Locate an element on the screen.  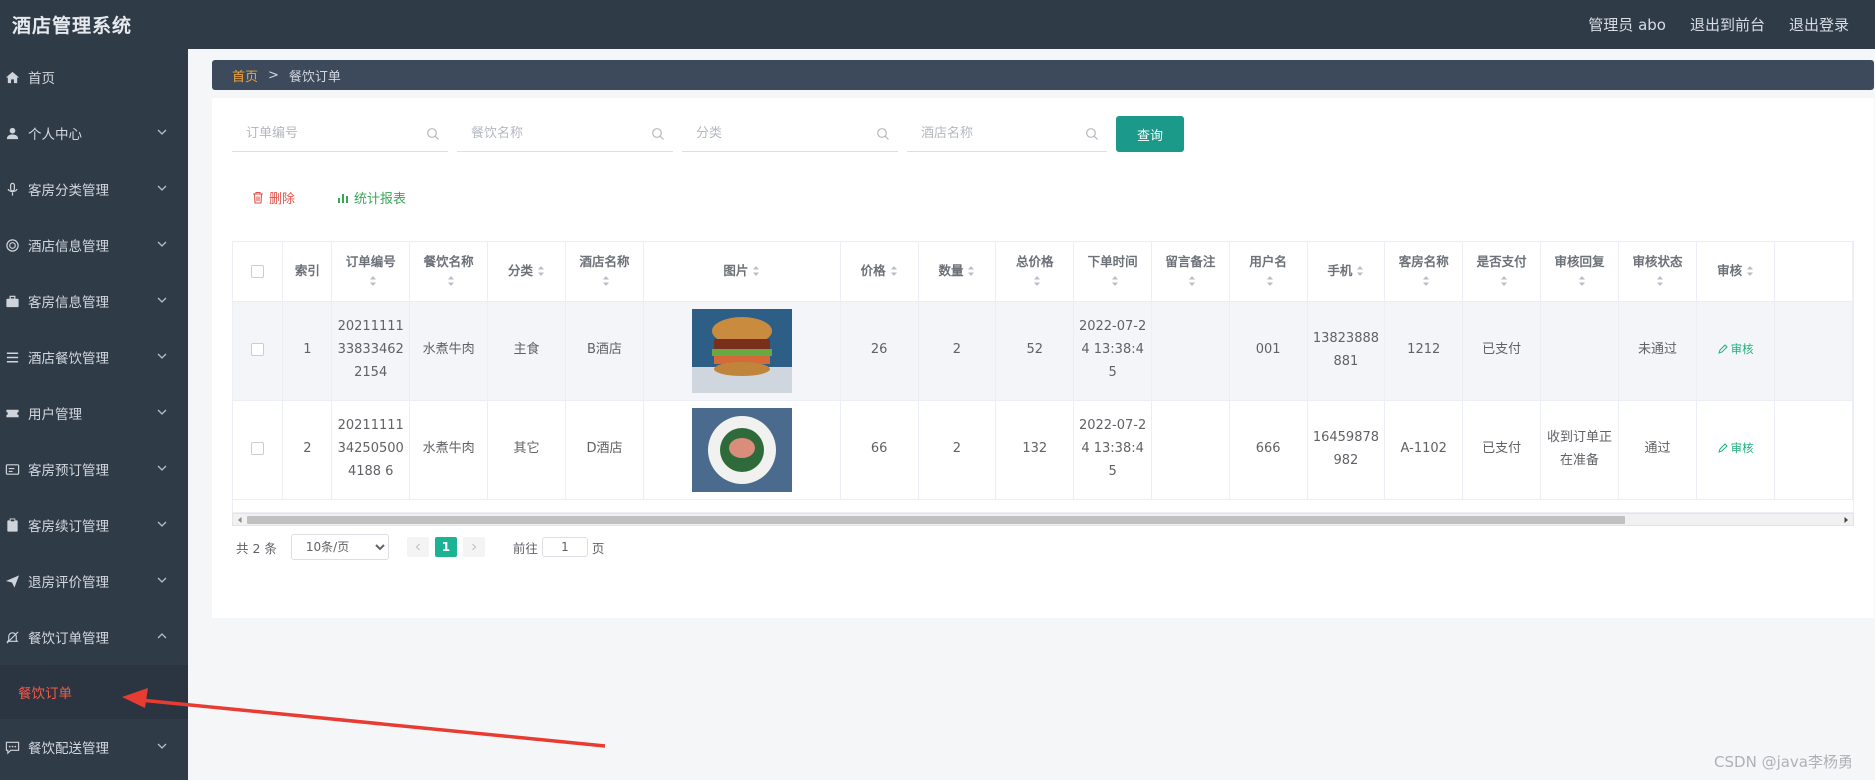
scroll-left-icon is located at coordinates (240, 520).